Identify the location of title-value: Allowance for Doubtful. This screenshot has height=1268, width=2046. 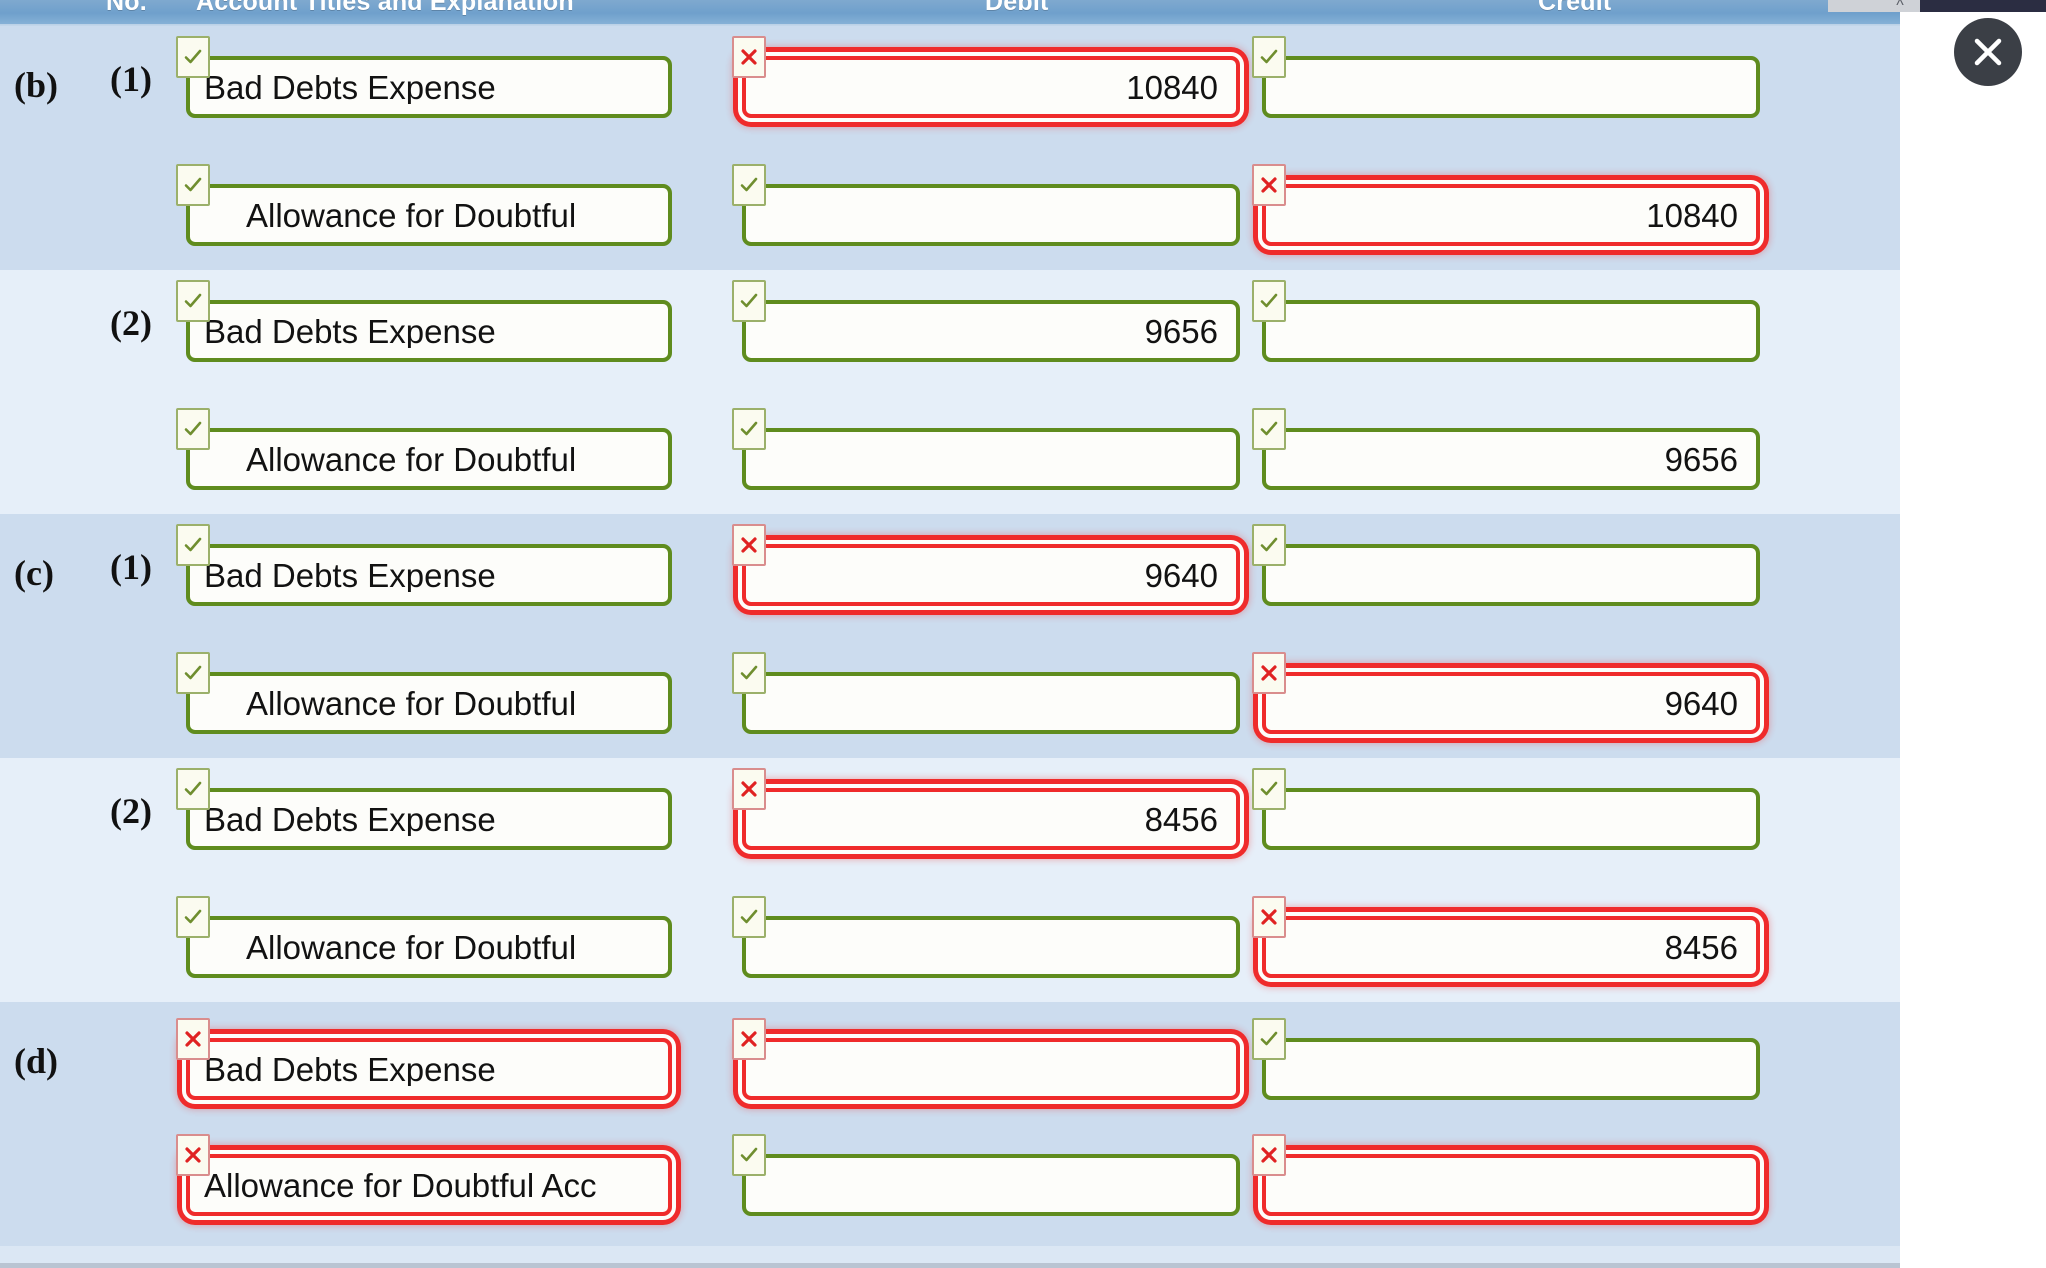
(411, 703).